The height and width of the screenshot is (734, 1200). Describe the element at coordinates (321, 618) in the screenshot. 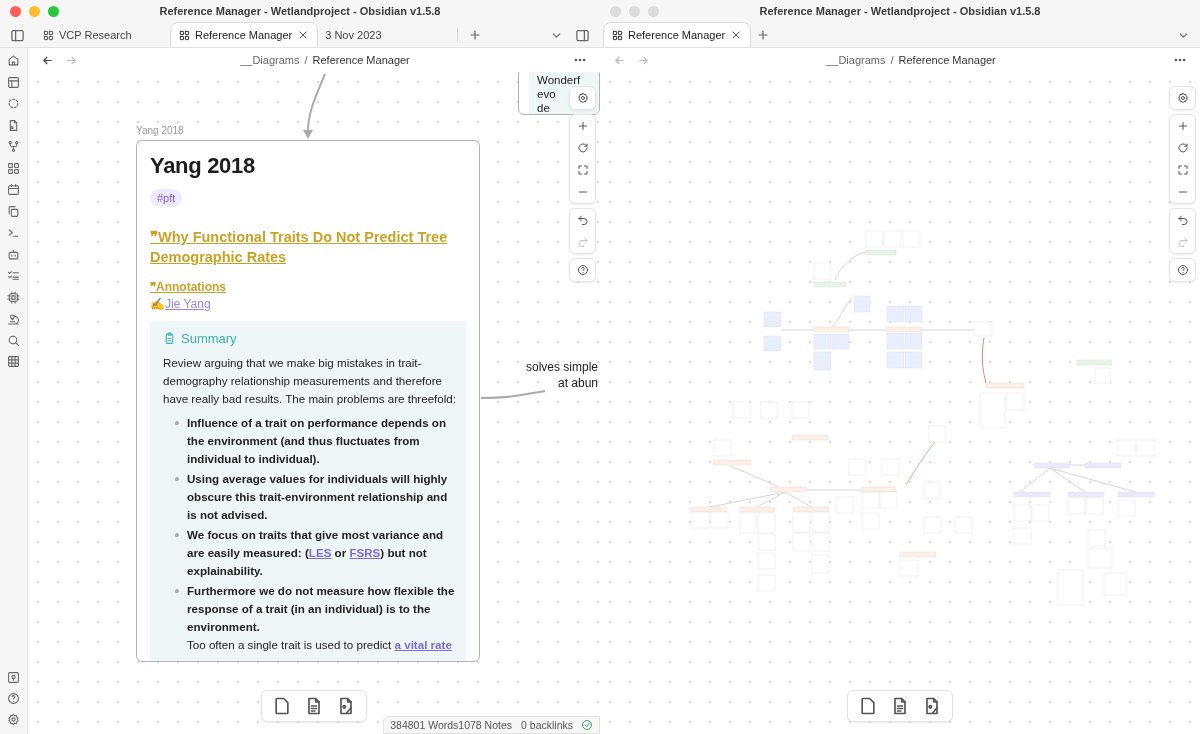

I see `bullet-text: Furthermore we do not measure how flexible the response of a trait (in an individual) is to the environment. Too often a single trait is used to predict a vital rate` at that location.